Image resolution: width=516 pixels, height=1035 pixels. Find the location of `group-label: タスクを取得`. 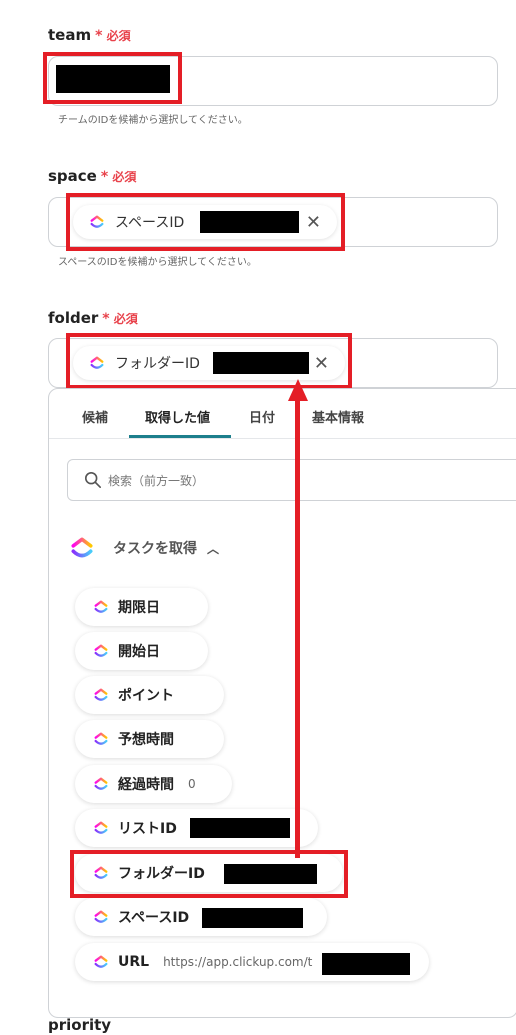

group-label: タスクを取得 is located at coordinates (155, 549).